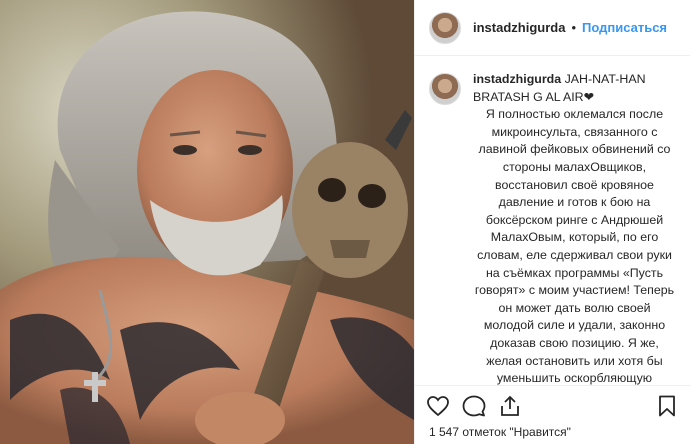 The width and height of the screenshot is (690, 444). I want to click on save-button, so click(667, 406).